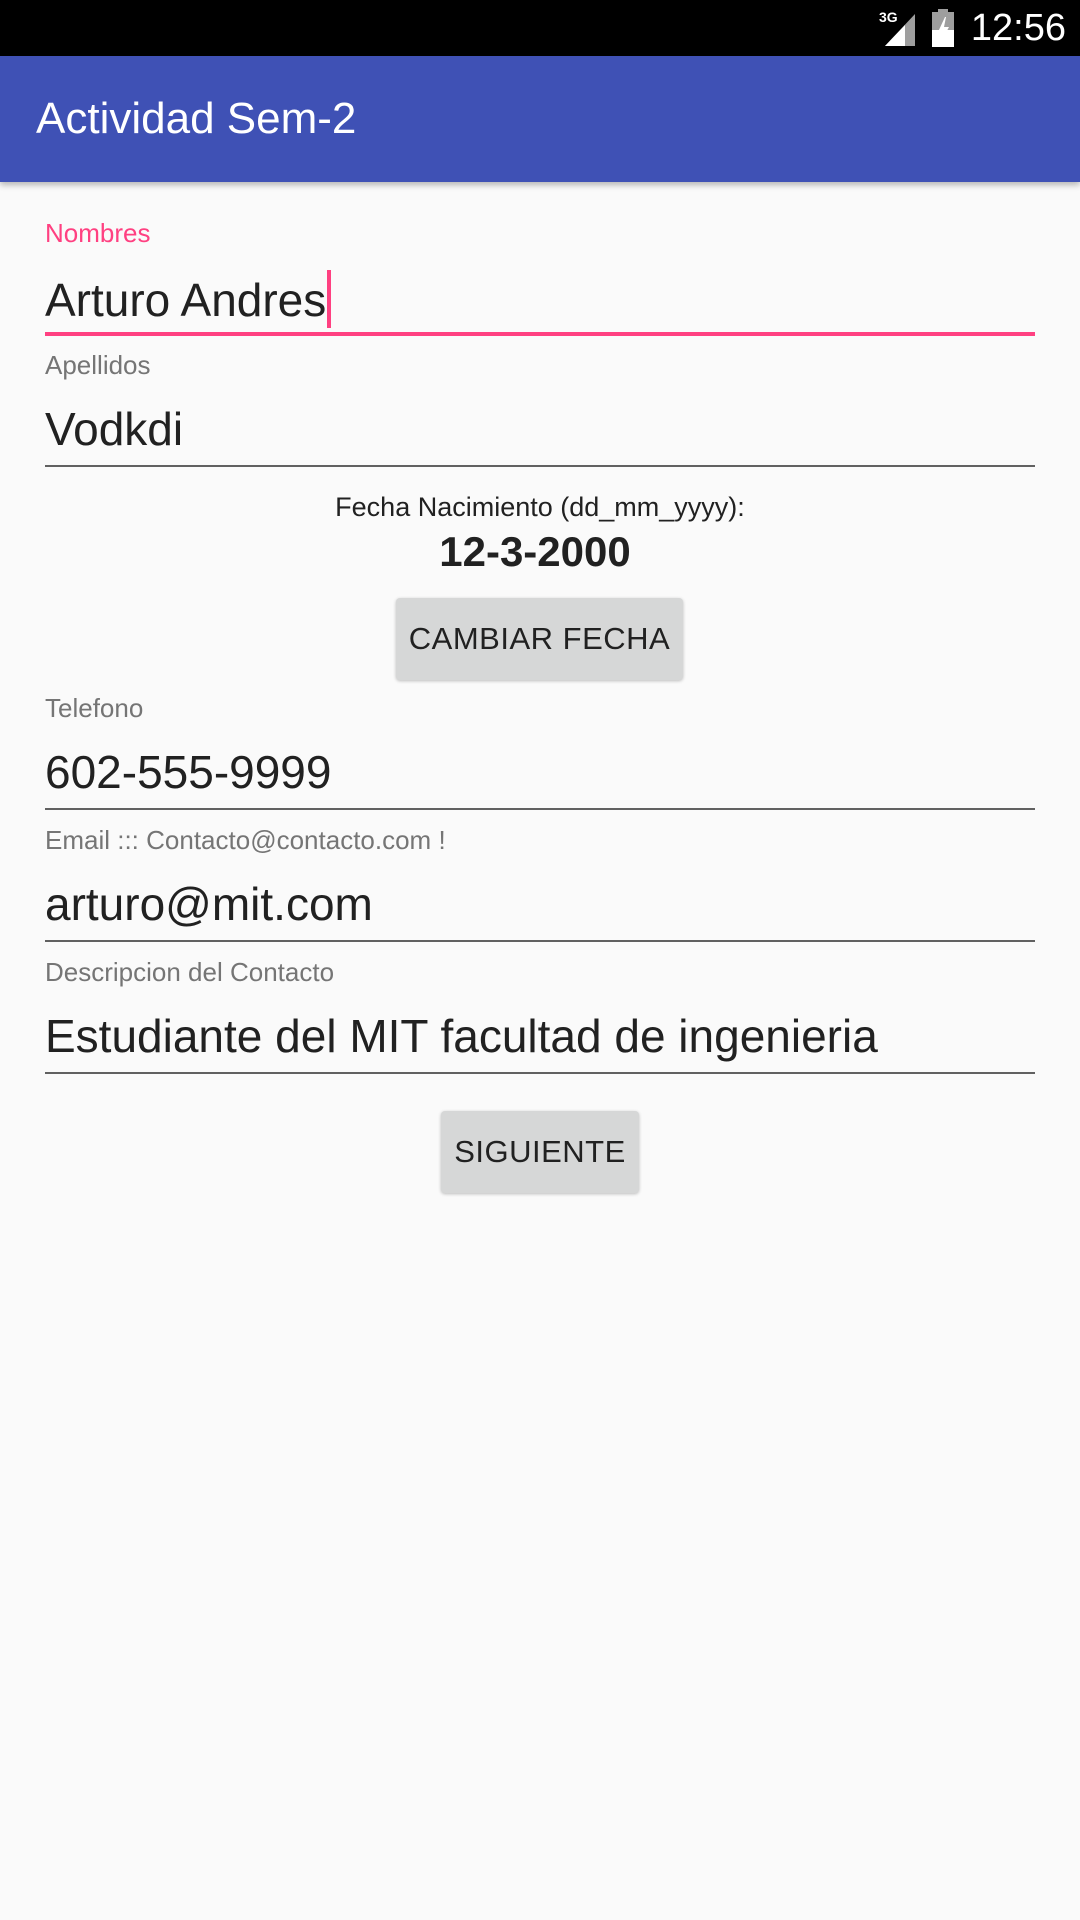  Describe the element at coordinates (540, 507) in the screenshot. I see `fecha-label: Fecha Nacimiento (dd_mm_yyyy):` at that location.